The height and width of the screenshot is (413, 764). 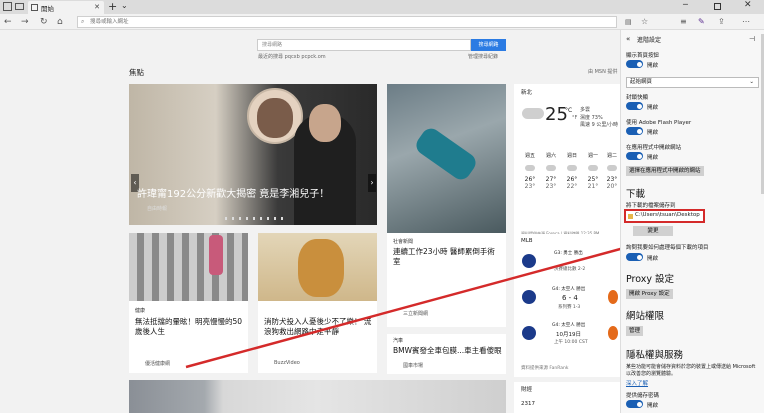 What do you see at coordinates (692, 82) in the screenshot?
I see `home-page-select: 起始網頁 ⌄` at bounding box center [692, 82].